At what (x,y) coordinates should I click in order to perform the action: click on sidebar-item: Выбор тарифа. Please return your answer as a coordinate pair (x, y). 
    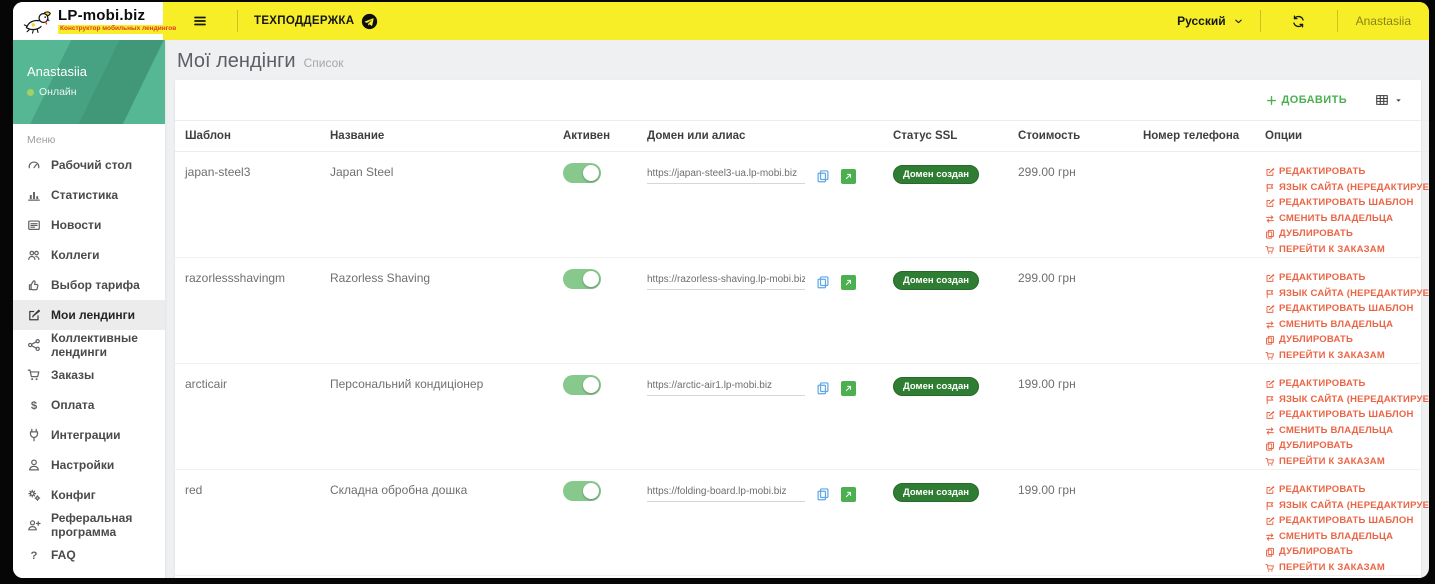
    Looking at the image, I should click on (89, 285).